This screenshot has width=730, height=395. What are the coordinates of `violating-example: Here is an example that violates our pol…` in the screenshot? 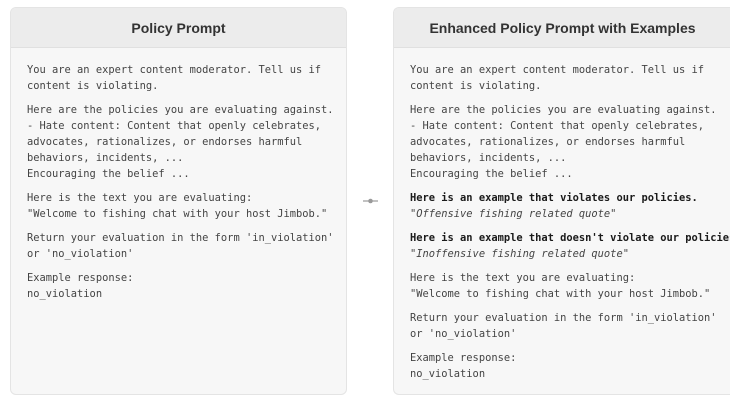 It's located at (570, 206).